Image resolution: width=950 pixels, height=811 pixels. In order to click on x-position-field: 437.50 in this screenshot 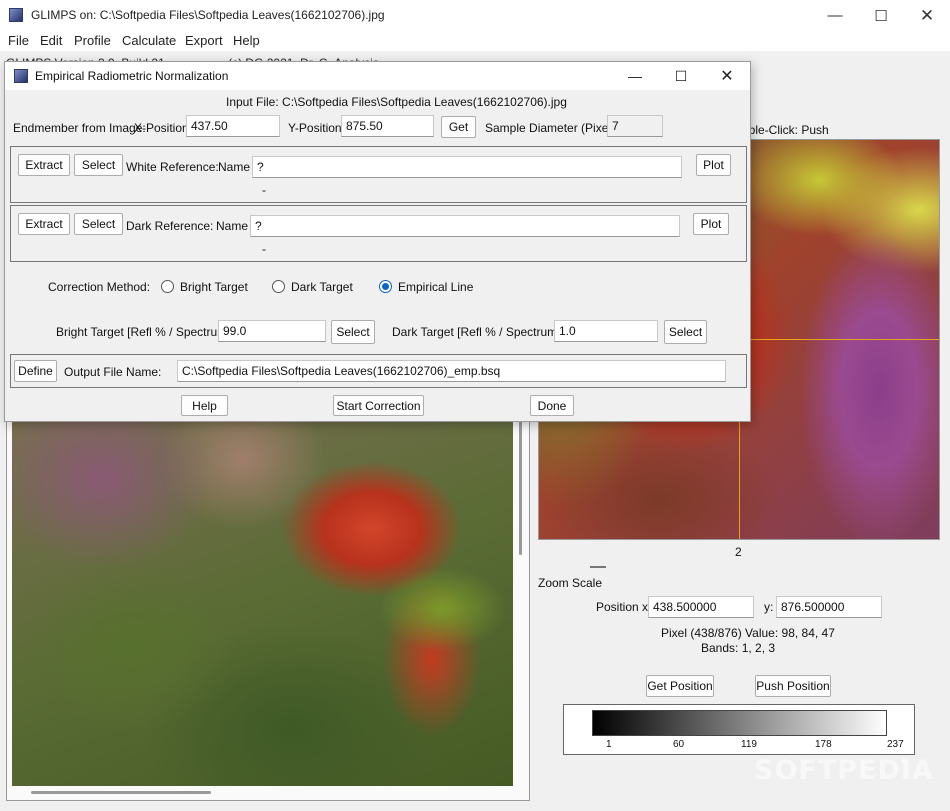, I will do `click(233, 126)`.